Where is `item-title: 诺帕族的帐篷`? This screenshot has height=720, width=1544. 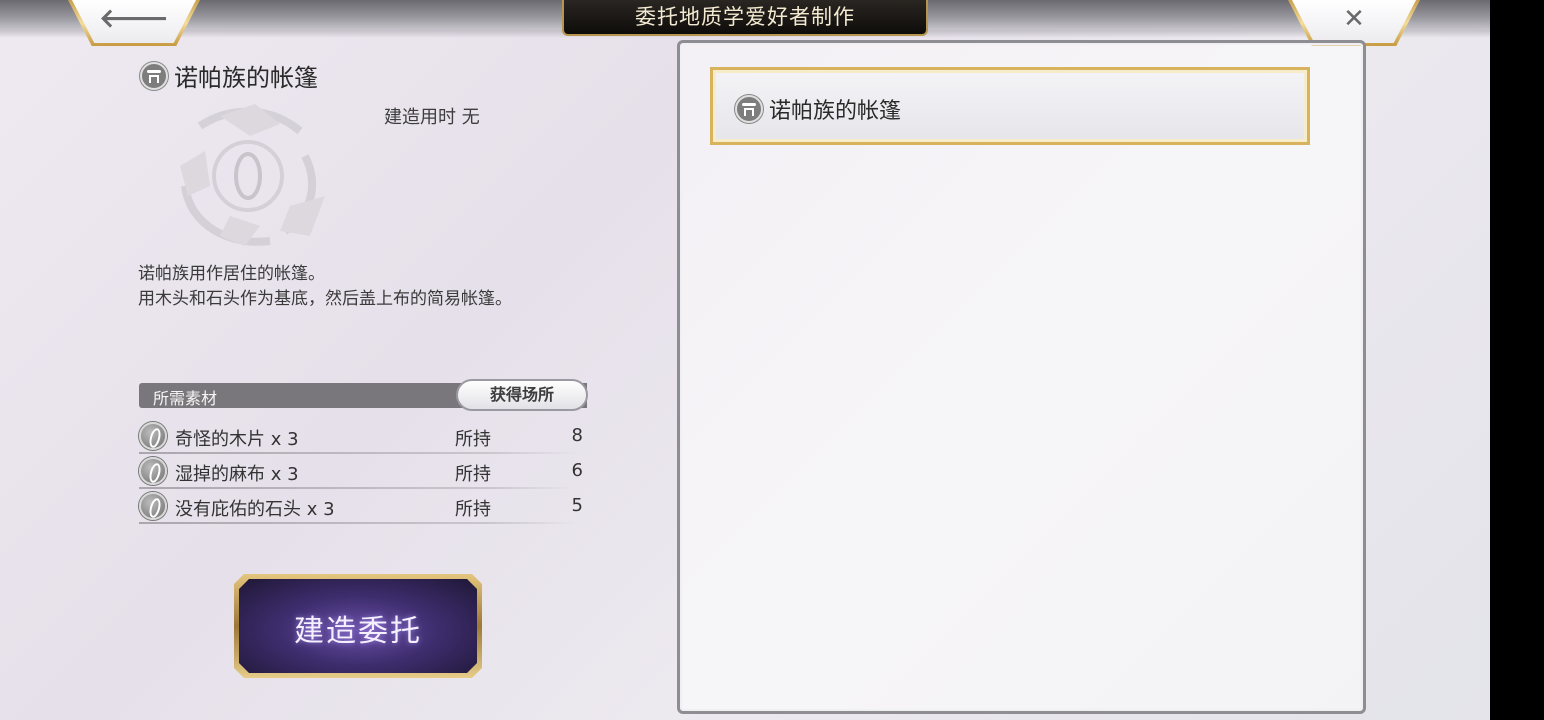 item-title: 诺帕族的帐篷 is located at coordinates (229, 75).